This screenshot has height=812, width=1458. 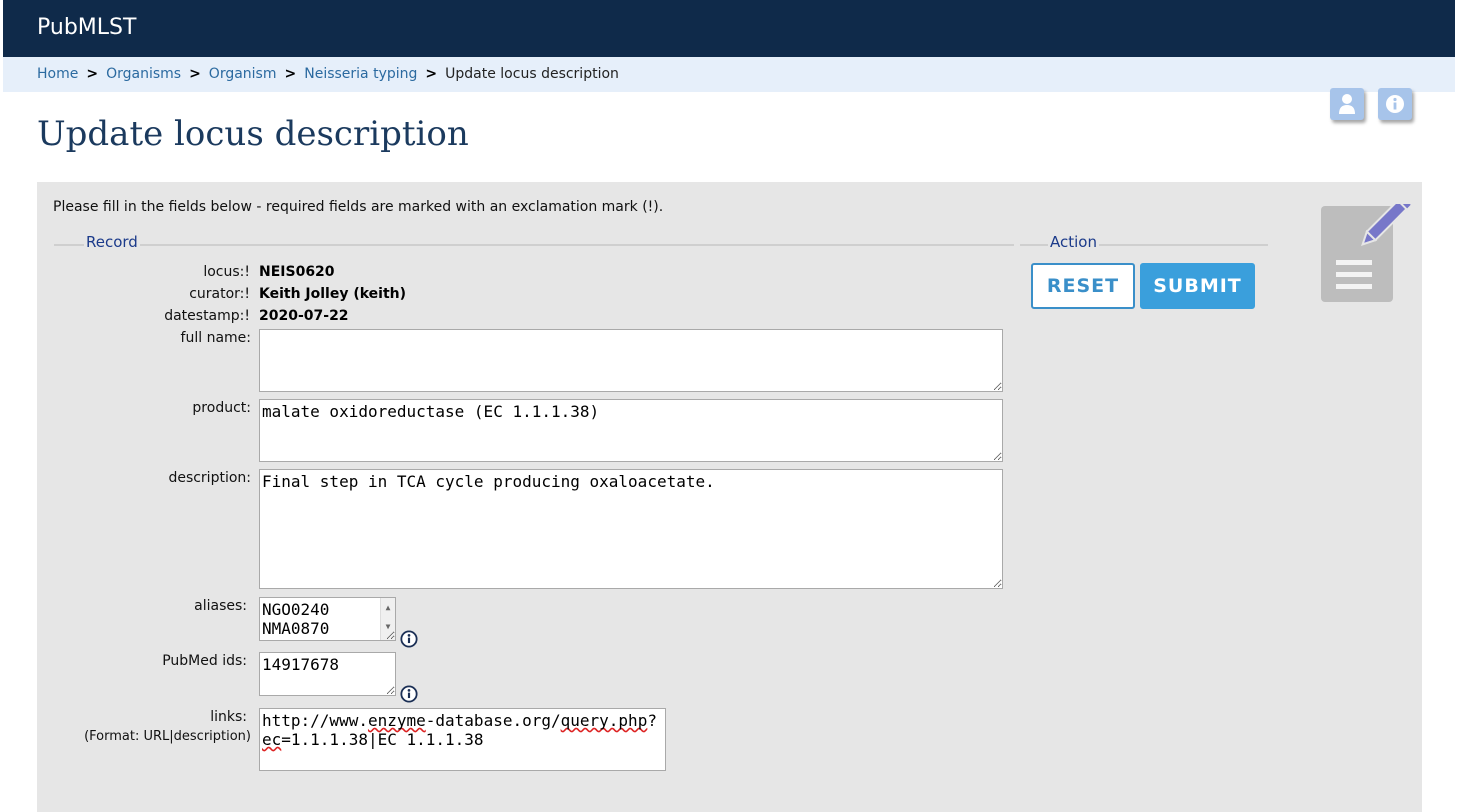 I want to click on breadcrumb-current: Update locus description, so click(x=532, y=74).